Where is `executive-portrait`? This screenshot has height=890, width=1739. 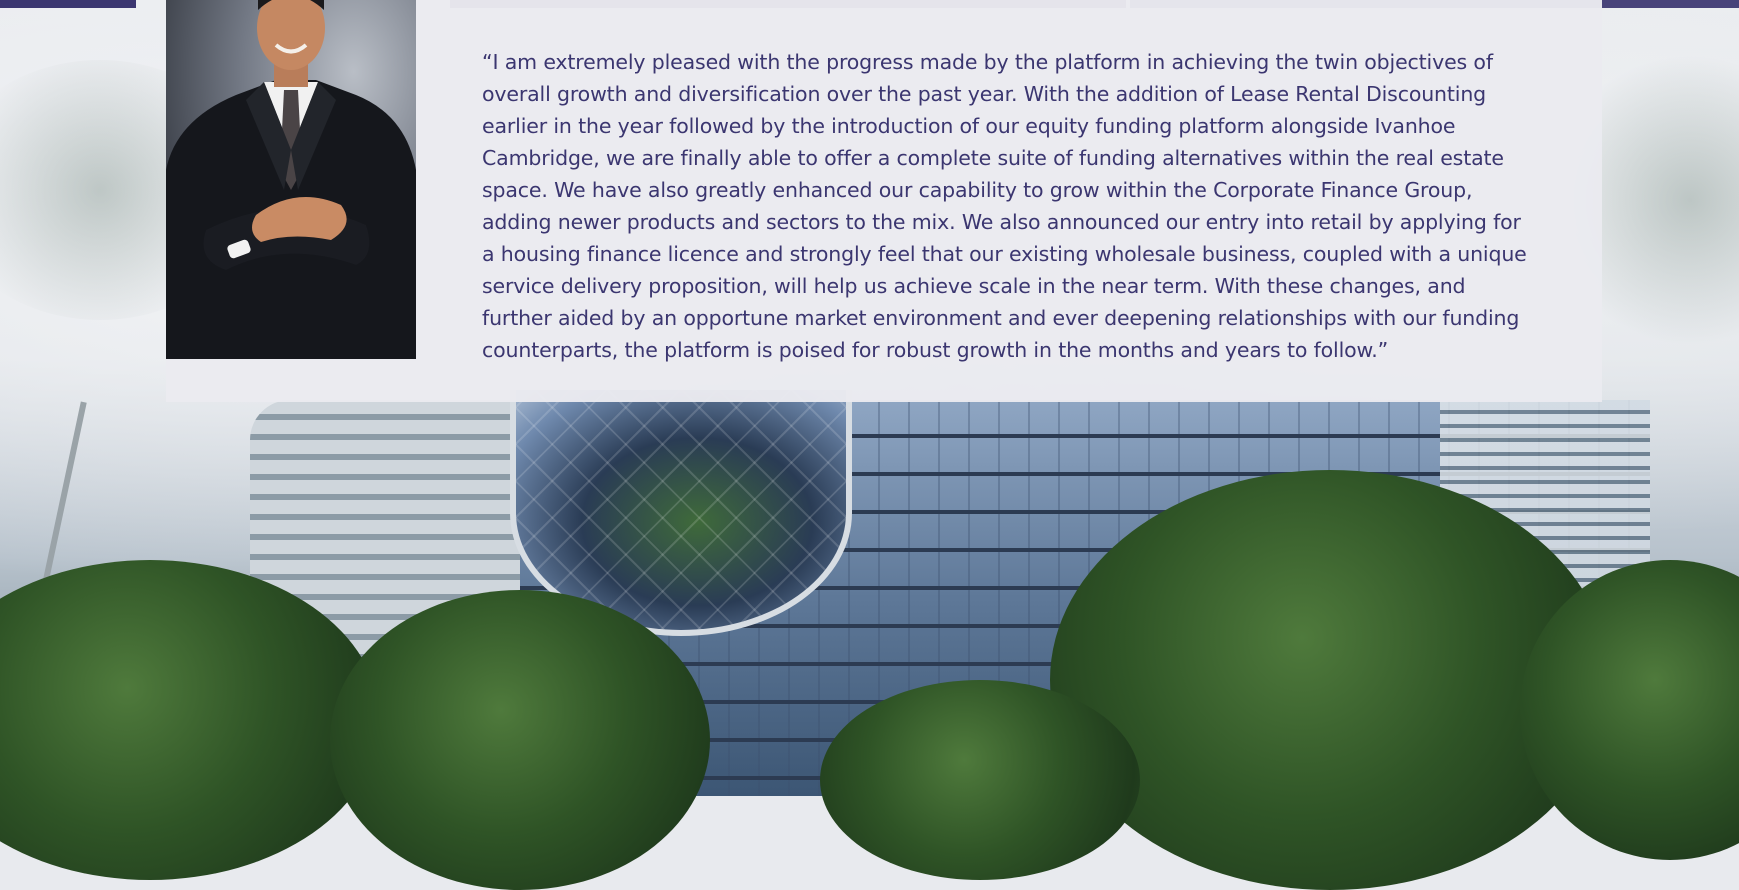 executive-portrait is located at coordinates (291, 179).